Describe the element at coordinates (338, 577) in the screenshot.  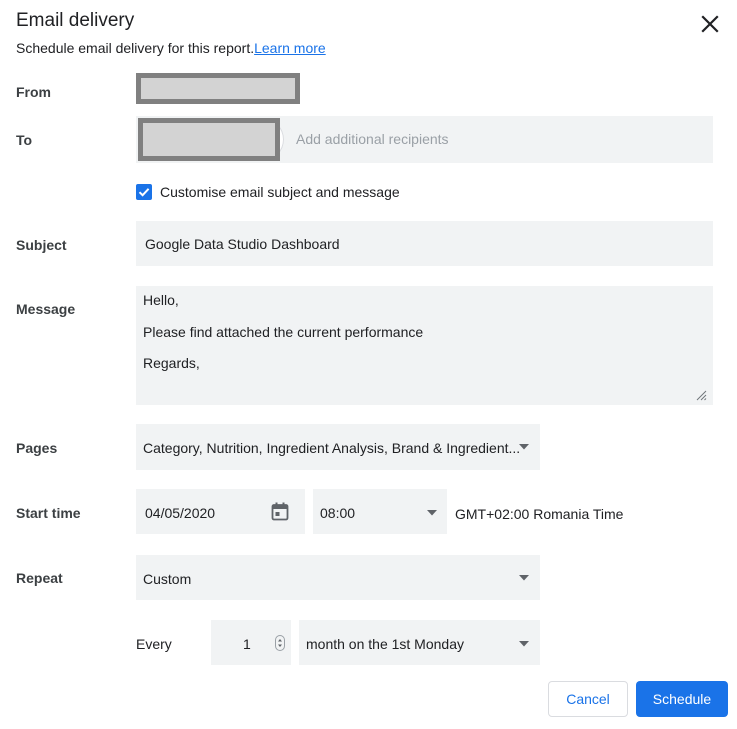
I see `repeat-dropdown: Custom` at that location.